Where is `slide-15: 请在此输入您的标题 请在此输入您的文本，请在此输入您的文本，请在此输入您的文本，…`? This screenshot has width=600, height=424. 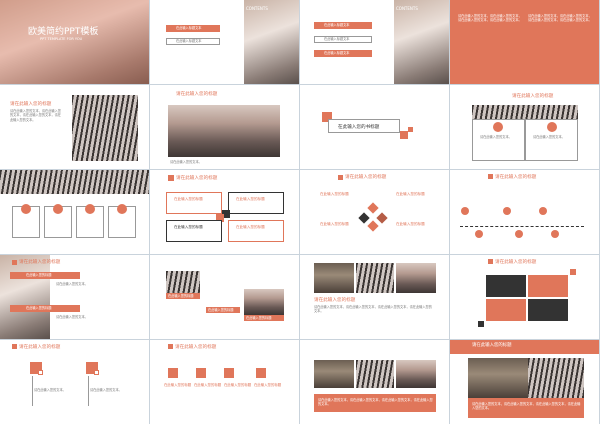
slide-15: 请在此输入您的标题 请在此输入您的文本，请在此输入您的文本，请在此输入您的文本，… is located at coordinates (374, 297).